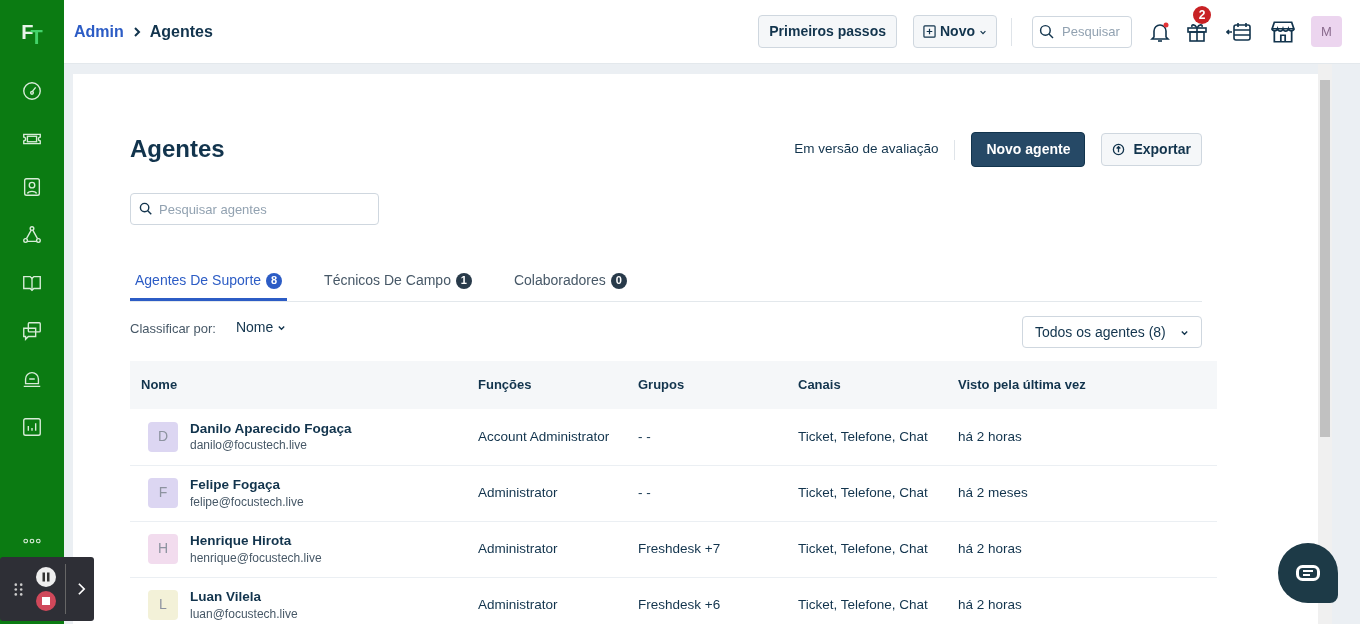 This screenshot has height=624, width=1360. I want to click on search-field: Pesquisar, so click(1082, 31).